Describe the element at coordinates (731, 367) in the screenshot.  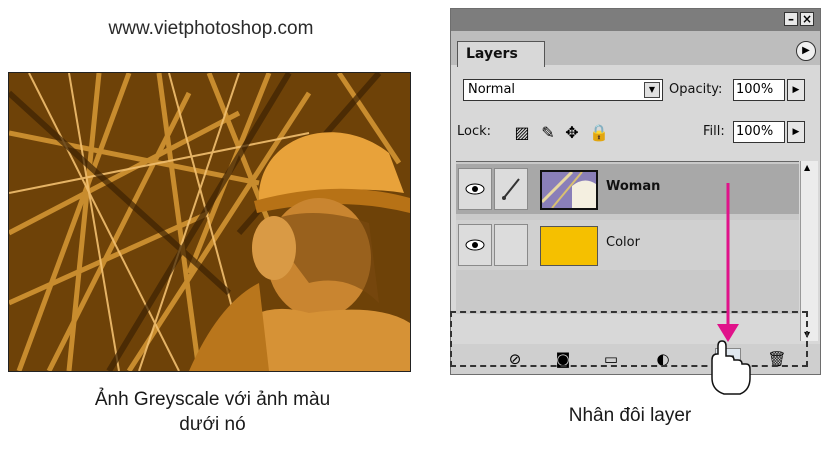
I see `hand-cursor-icon` at that location.